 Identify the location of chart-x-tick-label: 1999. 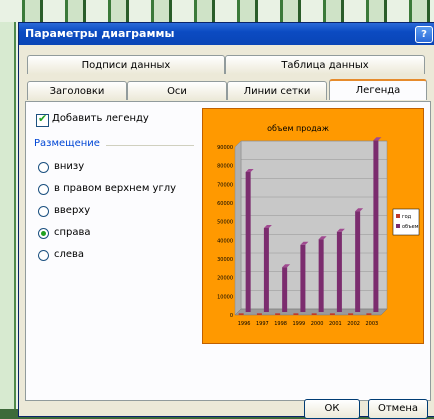
(299, 324).